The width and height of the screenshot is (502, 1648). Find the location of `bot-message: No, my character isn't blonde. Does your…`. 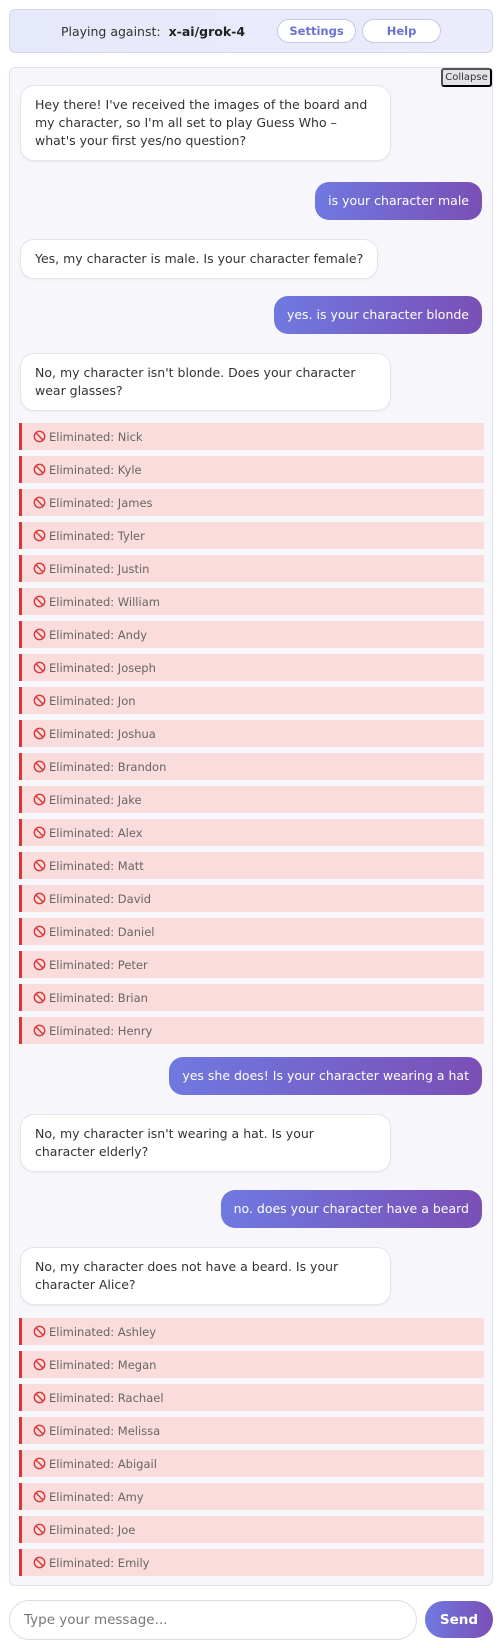

bot-message: No, my character isn't blonde. Does your… is located at coordinates (205, 382).